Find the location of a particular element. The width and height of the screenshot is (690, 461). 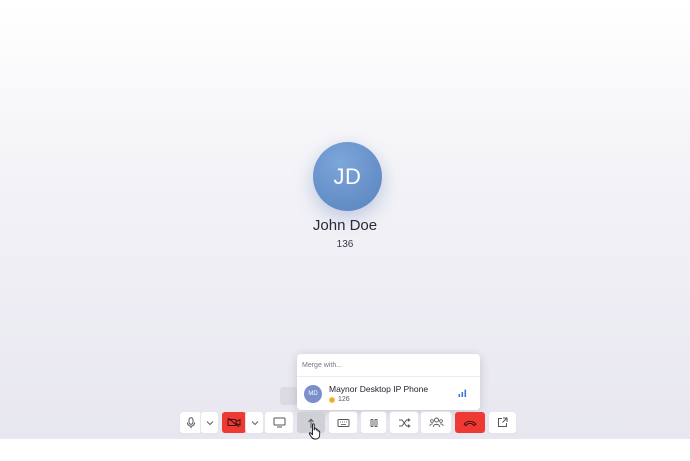

keyboard-icon is located at coordinates (343, 422).